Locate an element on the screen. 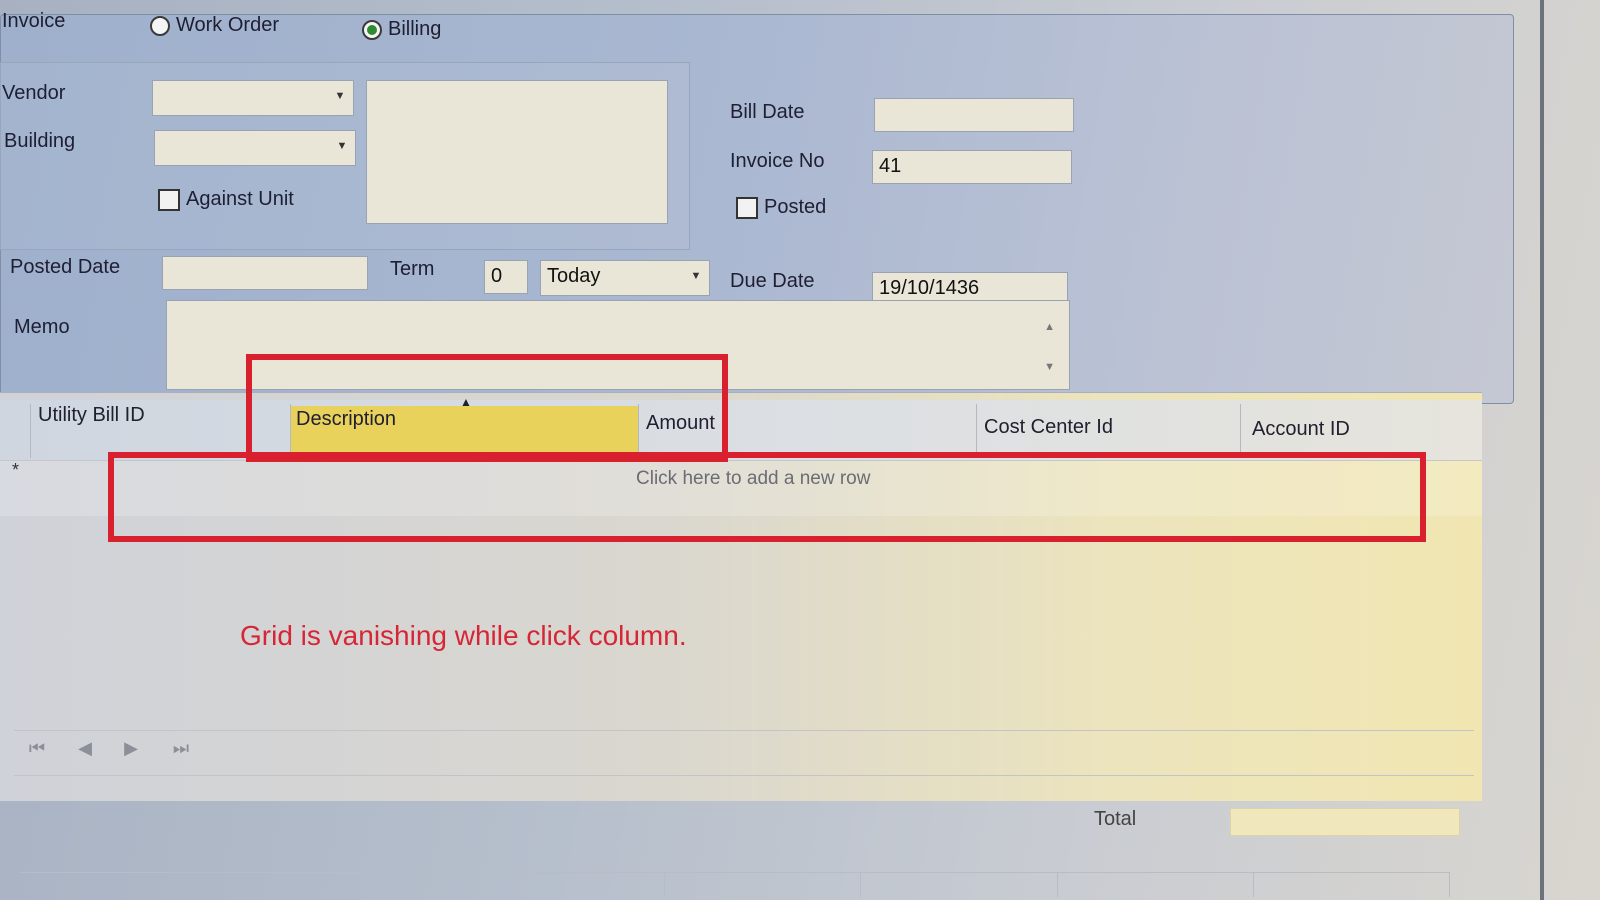  bill-date-label: Bill Date is located at coordinates (767, 112).